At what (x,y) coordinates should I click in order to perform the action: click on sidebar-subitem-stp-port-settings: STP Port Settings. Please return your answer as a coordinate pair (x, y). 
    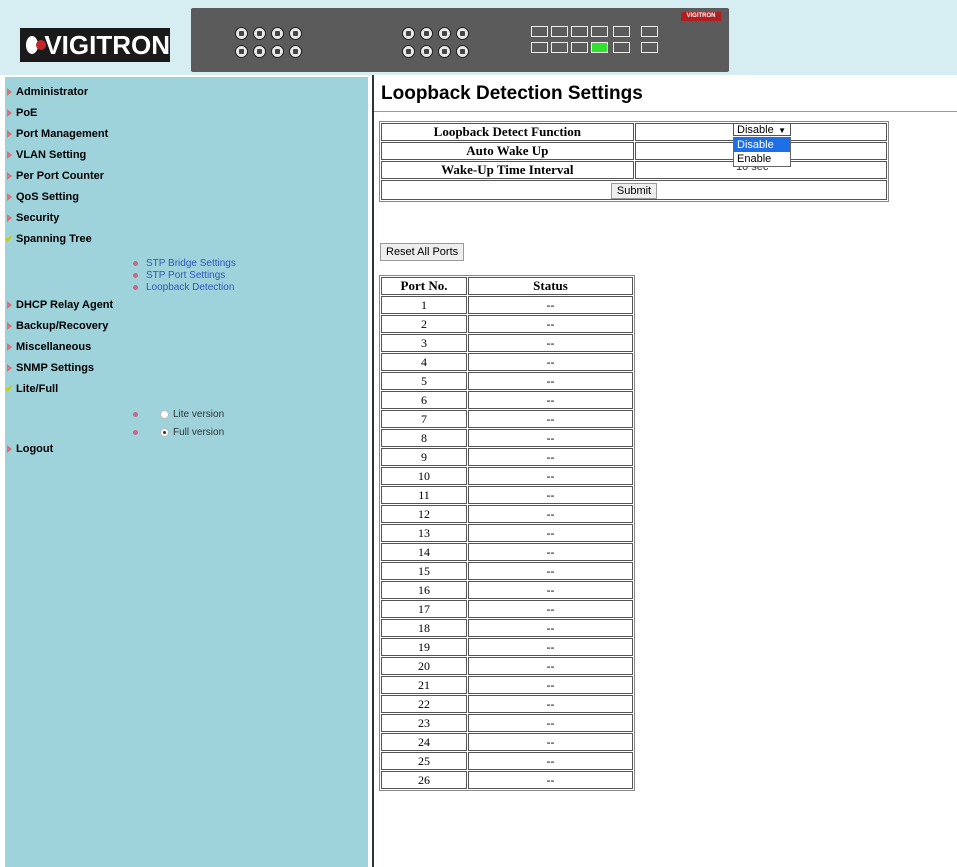
    Looking at the image, I should click on (179, 275).